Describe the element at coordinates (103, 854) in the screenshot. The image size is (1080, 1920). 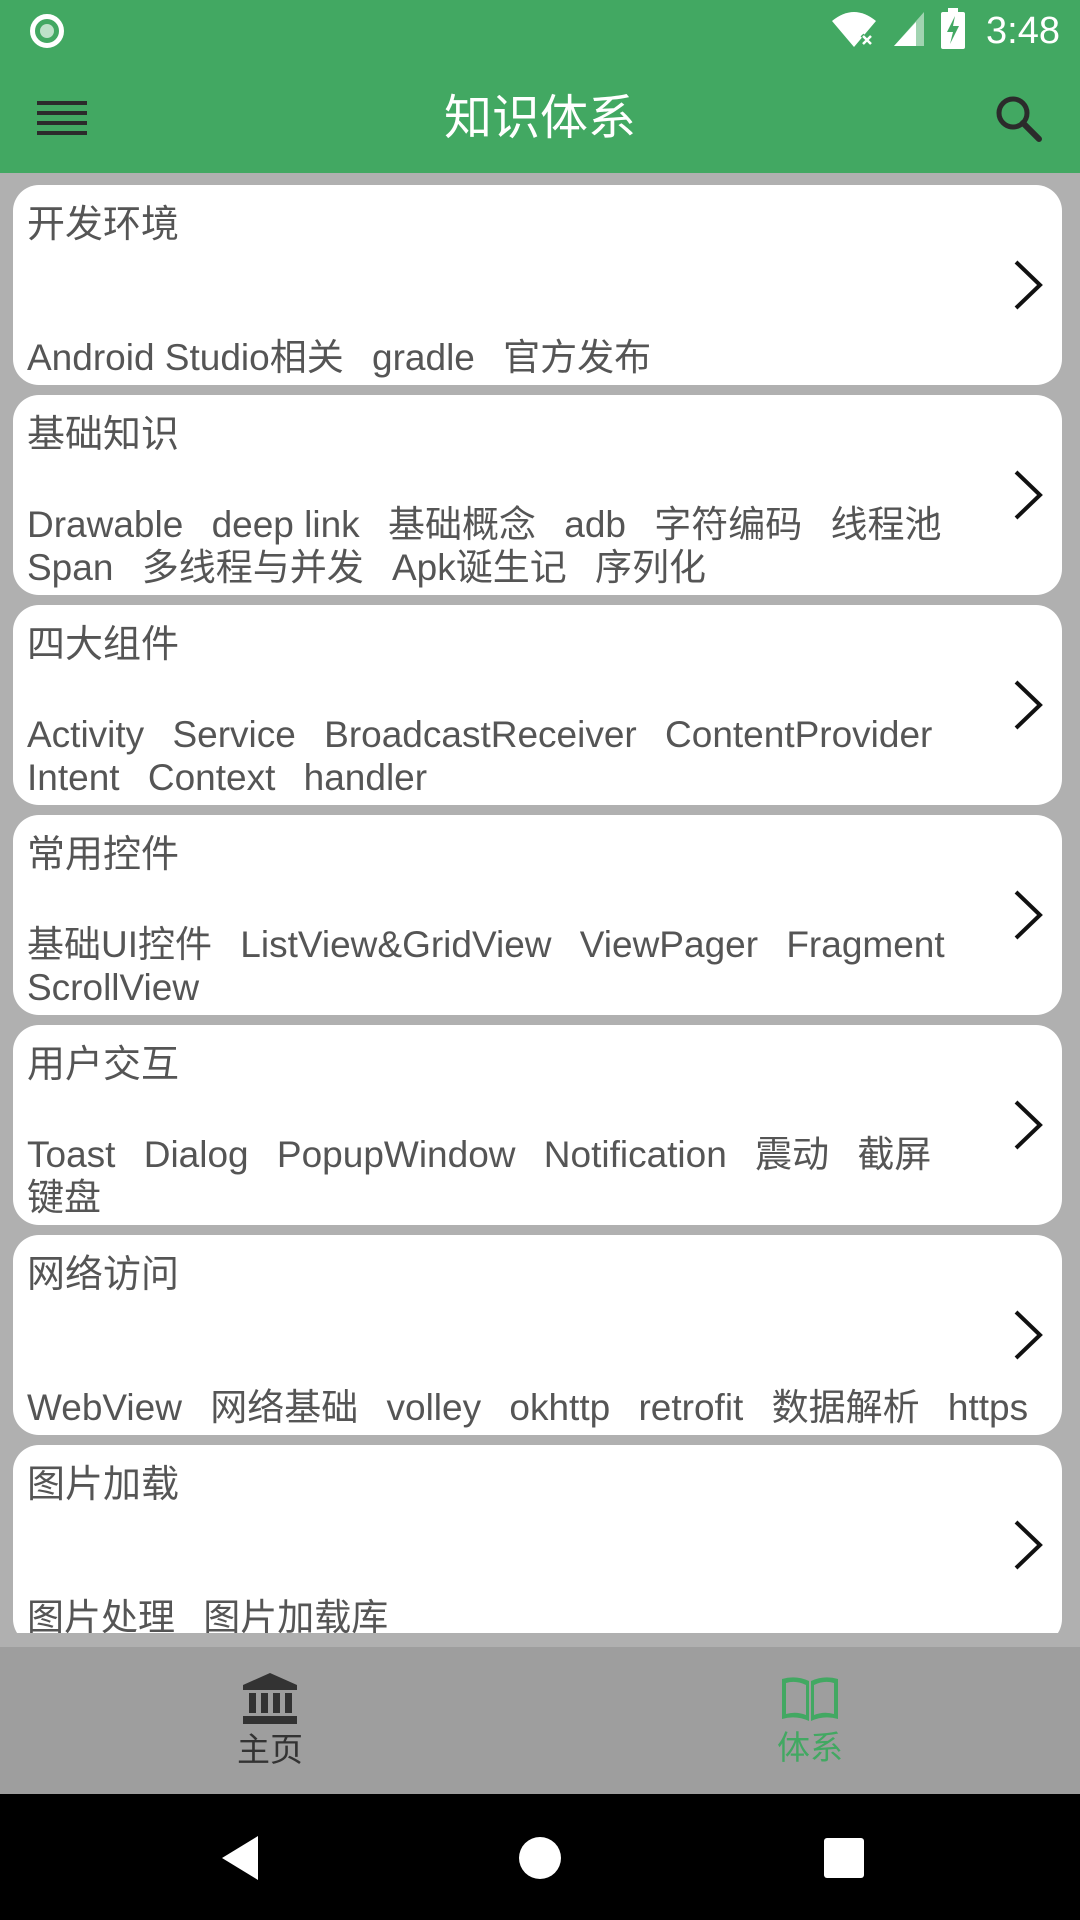
I see `category-title: 常用控件` at that location.